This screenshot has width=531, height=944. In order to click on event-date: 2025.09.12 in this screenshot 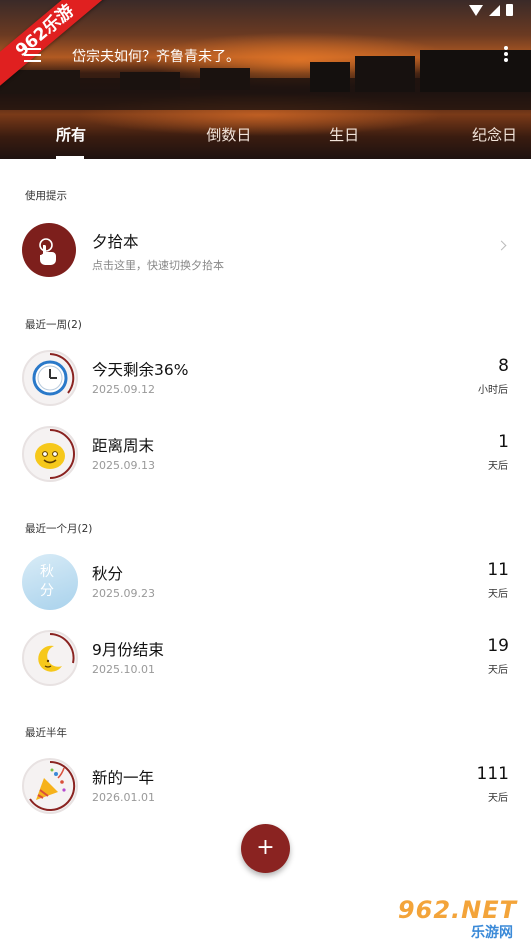, I will do `click(123, 389)`.